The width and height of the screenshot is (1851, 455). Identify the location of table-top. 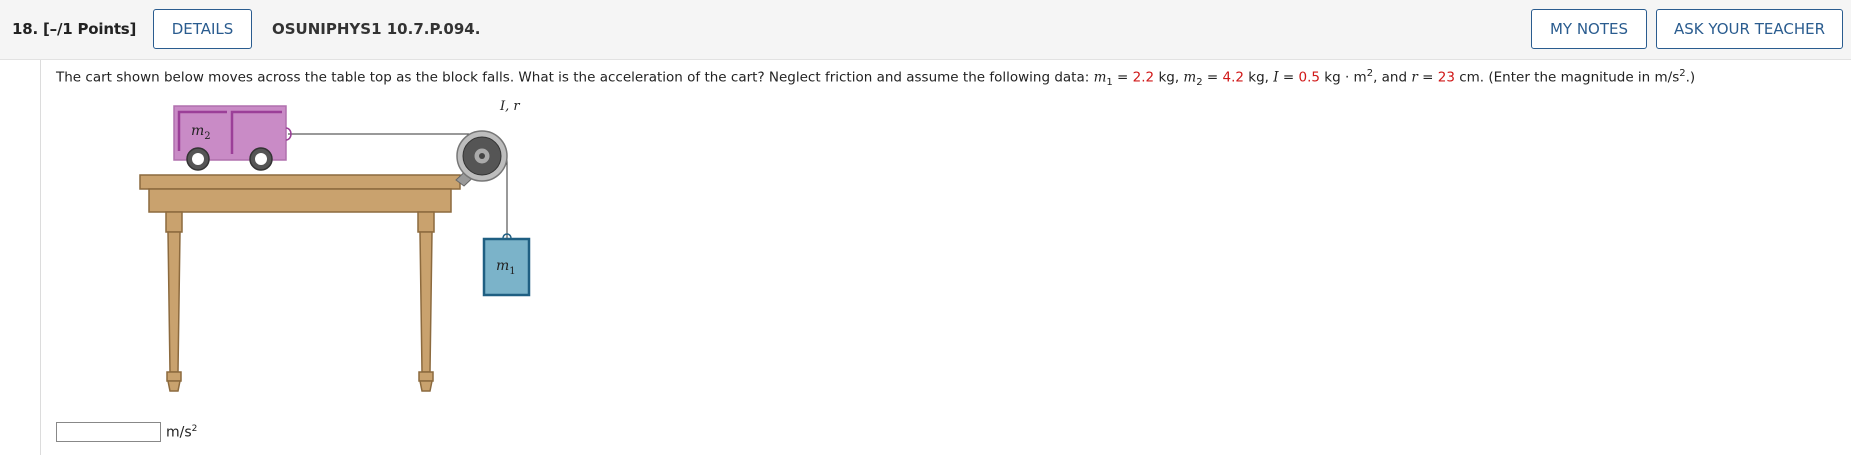
(300, 182).